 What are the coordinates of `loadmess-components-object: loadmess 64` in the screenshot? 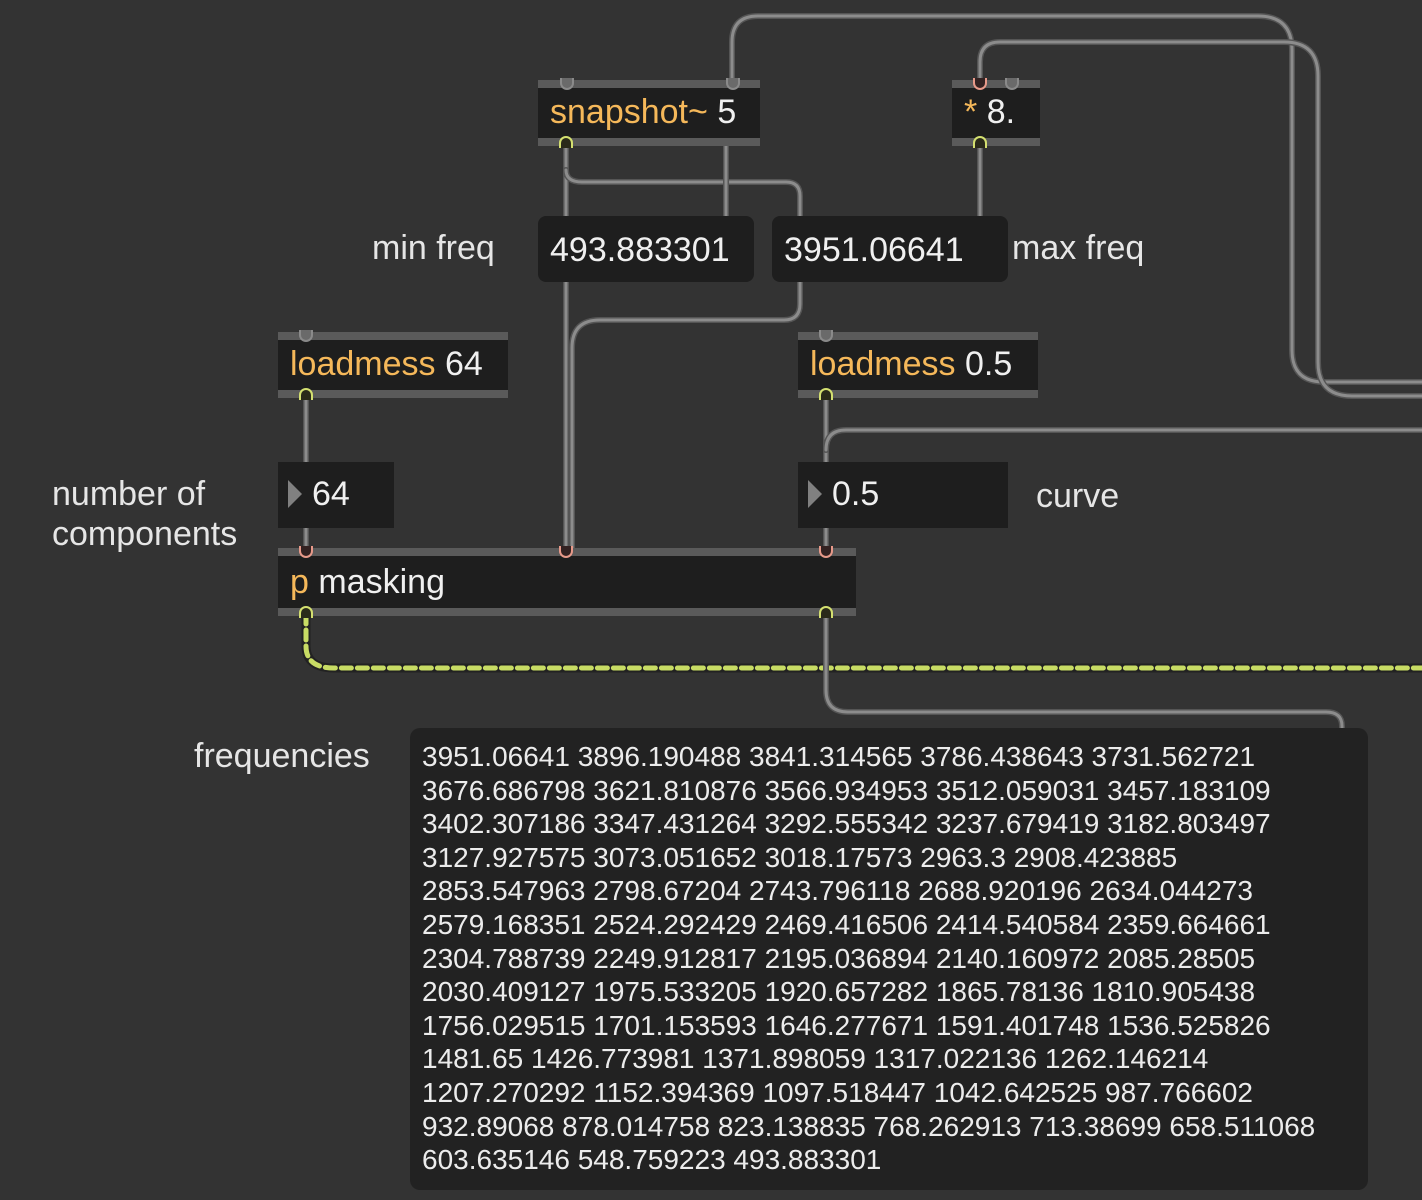 It's located at (393, 365).